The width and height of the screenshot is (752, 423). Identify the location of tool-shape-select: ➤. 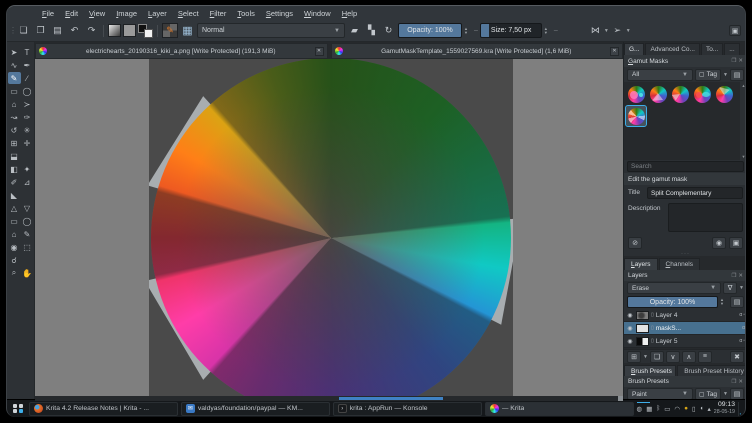
(14, 52).